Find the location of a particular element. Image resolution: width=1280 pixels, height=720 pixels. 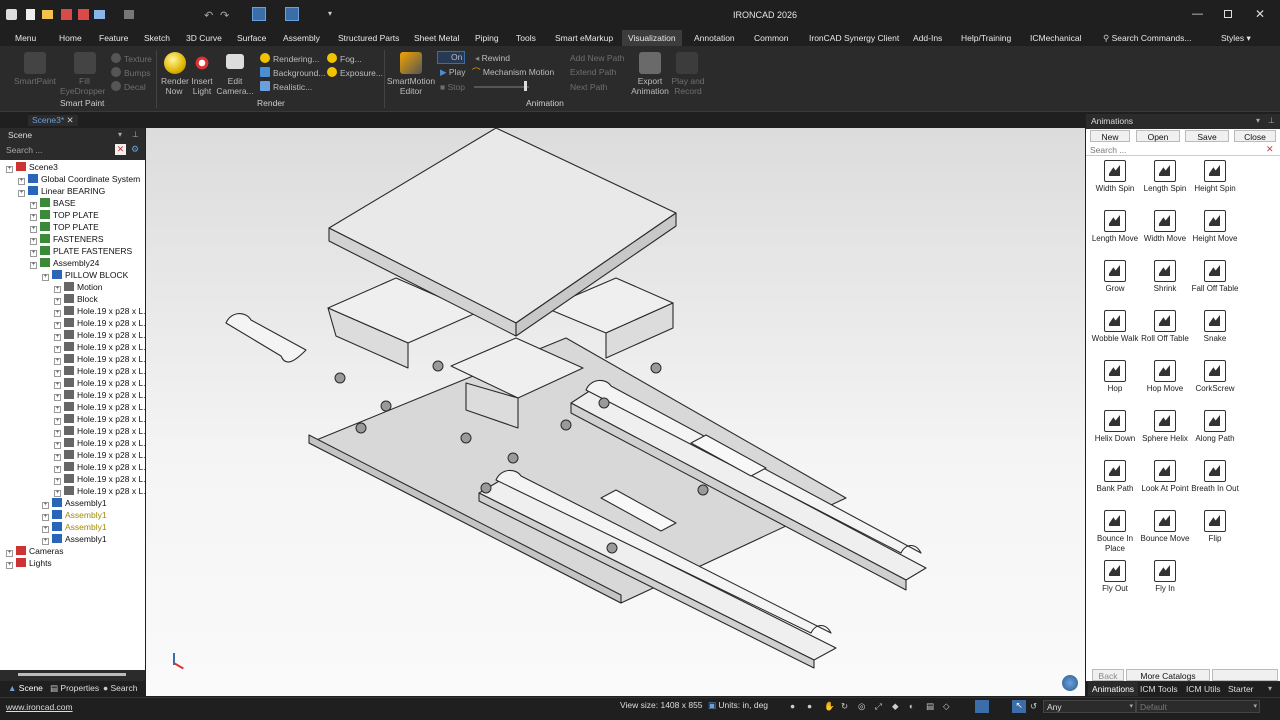

tab-search: ● Search is located at coordinates (120, 688).